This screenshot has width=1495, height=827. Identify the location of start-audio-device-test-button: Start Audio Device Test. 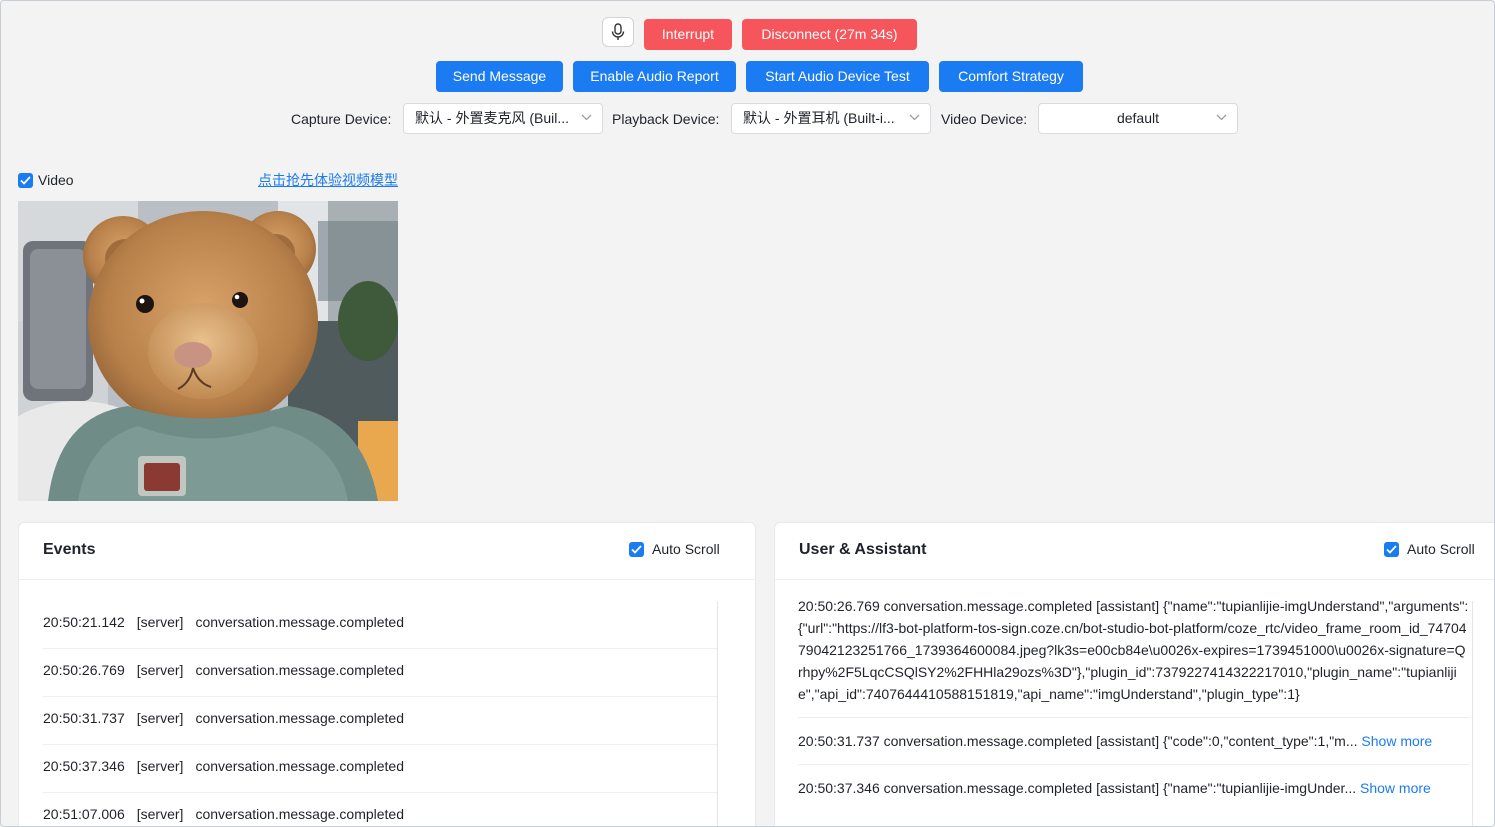
(837, 76).